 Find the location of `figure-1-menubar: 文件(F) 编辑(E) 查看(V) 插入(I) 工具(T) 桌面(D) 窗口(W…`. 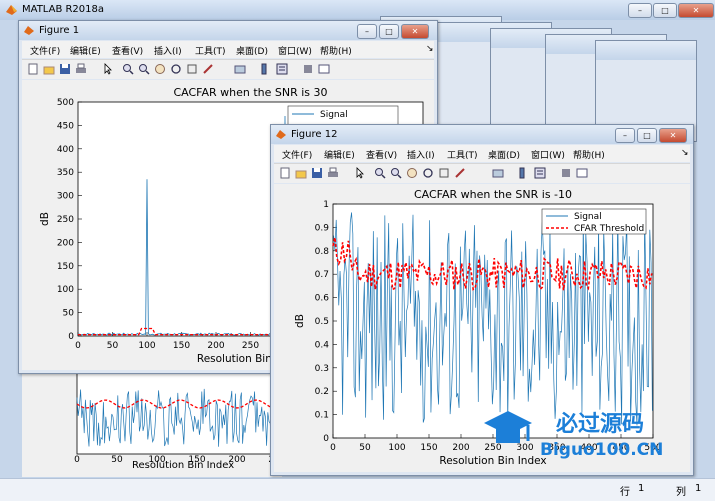

figure-1-menubar: 文件(F) 编辑(E) 查看(V) 插入(I) 工具(T) 桌面(D) 窗口(W… is located at coordinates (228, 49).